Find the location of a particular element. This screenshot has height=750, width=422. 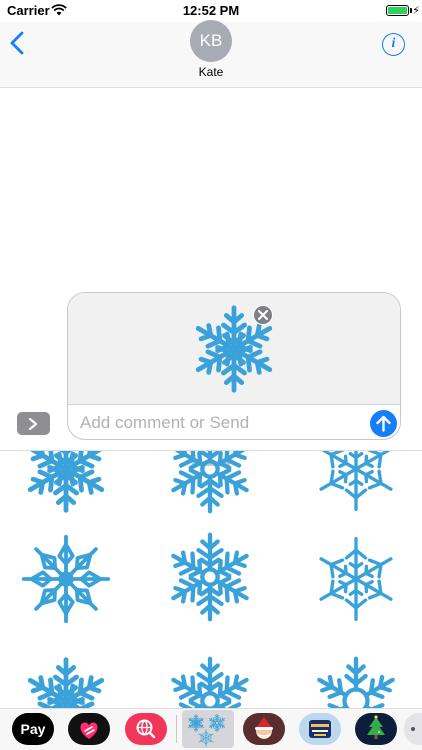

images-search-app is located at coordinates (146, 729).